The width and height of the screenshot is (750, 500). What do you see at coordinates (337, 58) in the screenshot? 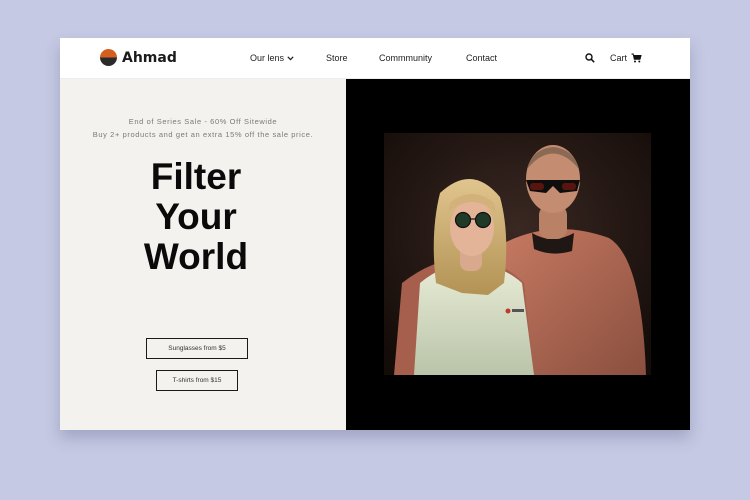
I see `nav-item-store: Store` at bounding box center [337, 58].